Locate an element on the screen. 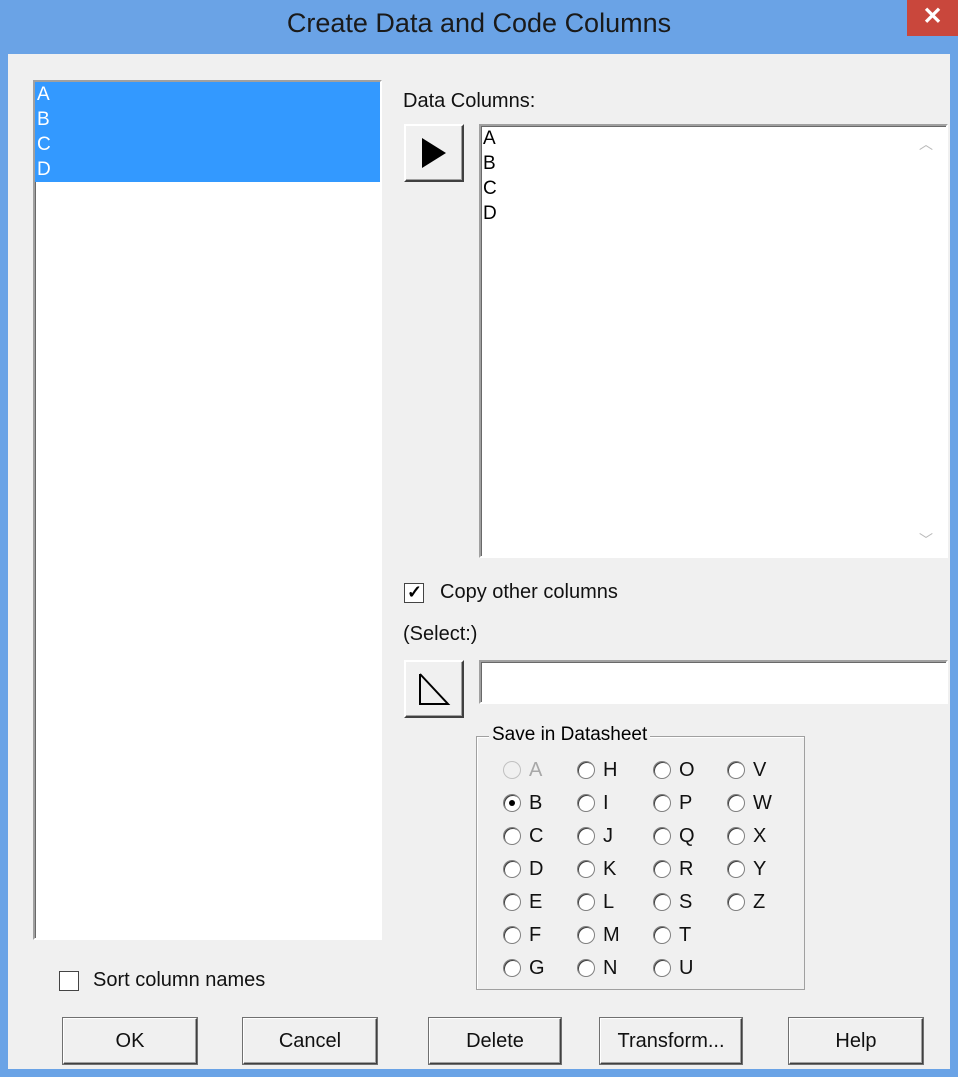 The width and height of the screenshot is (958, 1077). cancel-button: Cancel is located at coordinates (310, 1041).